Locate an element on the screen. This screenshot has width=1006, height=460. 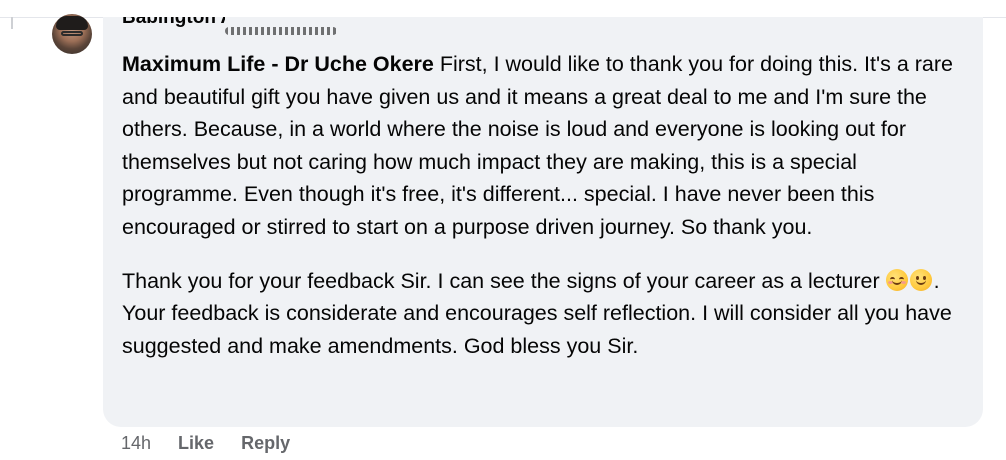
reply-button: Reply is located at coordinates (265, 443).